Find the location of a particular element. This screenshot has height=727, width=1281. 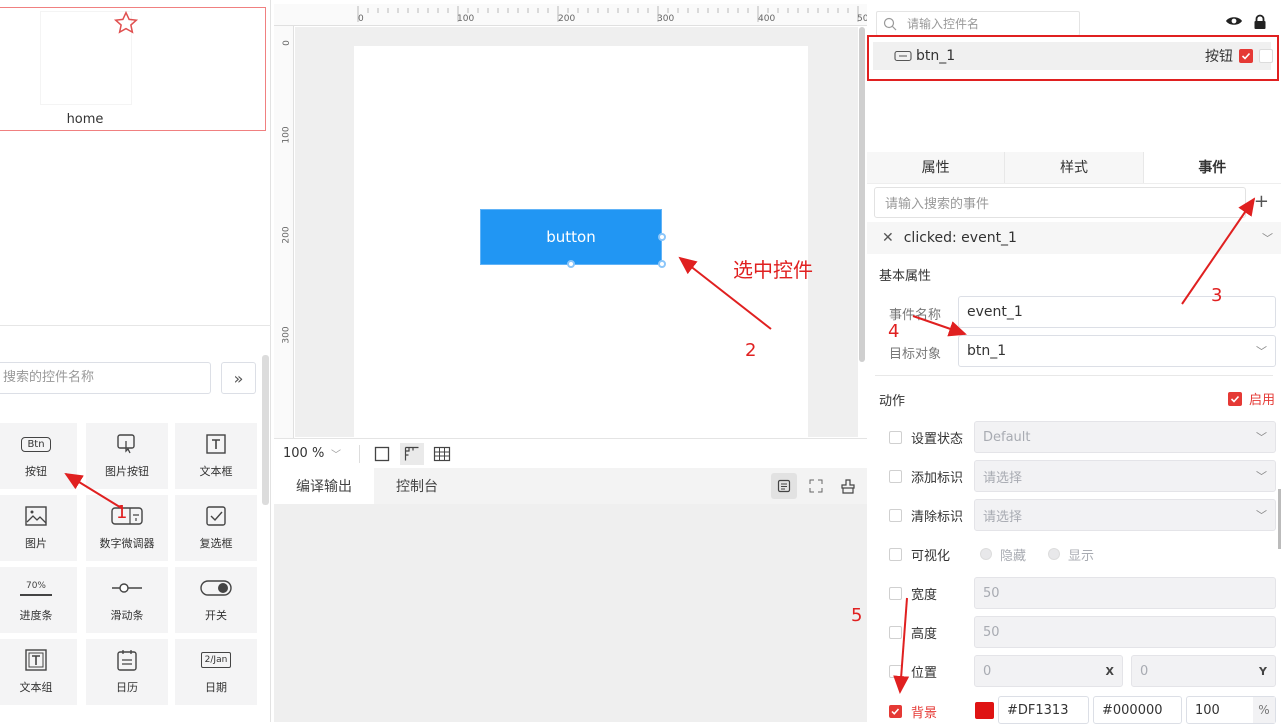

control-label: 按钮 is located at coordinates (36, 471).